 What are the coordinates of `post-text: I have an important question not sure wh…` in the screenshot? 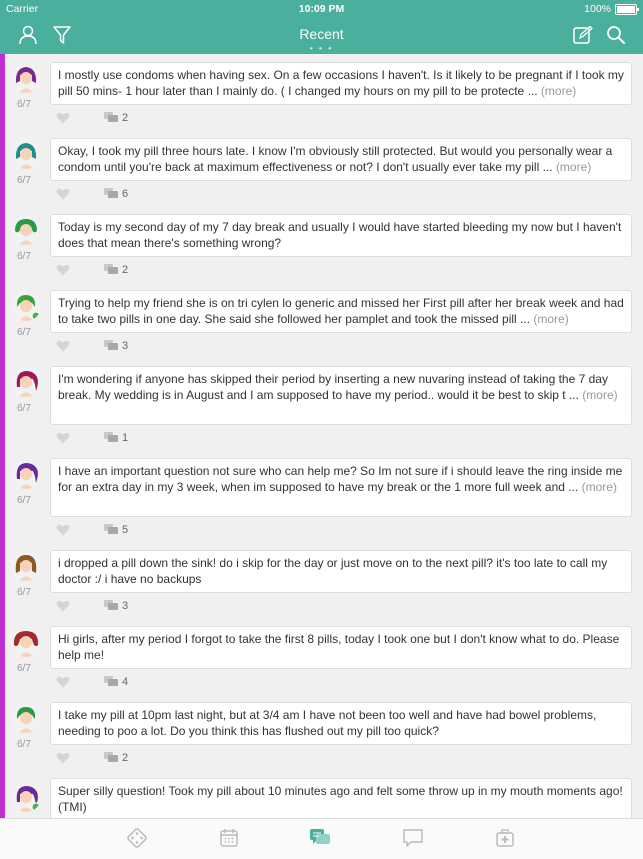 It's located at (340, 479).